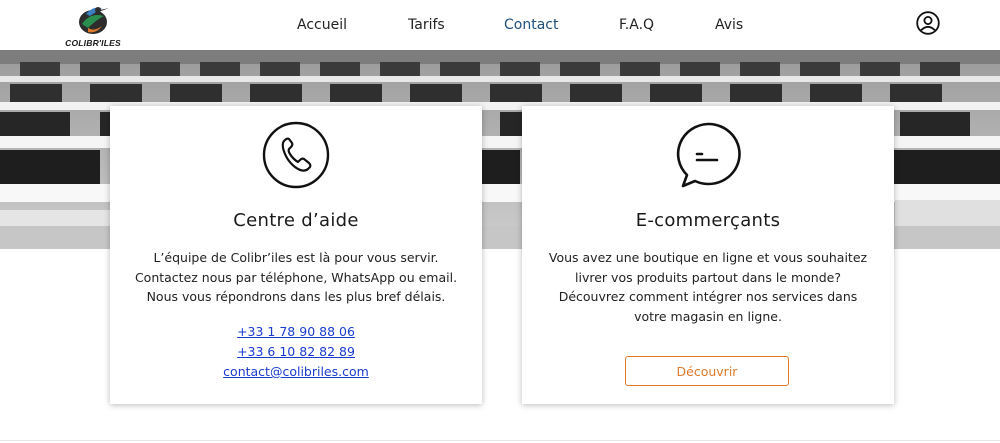 The height and width of the screenshot is (443, 1000). Describe the element at coordinates (707, 371) in the screenshot. I see `discover-button: Découvrir` at that location.